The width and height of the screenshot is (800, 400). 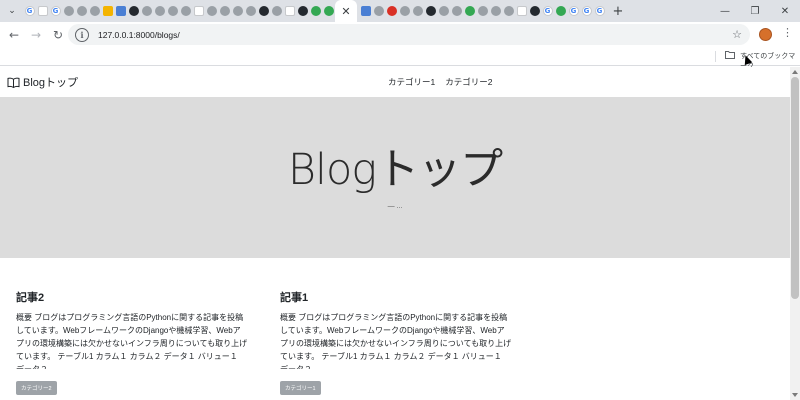 I want to click on close-icon: ✕, so click(x=345, y=11).